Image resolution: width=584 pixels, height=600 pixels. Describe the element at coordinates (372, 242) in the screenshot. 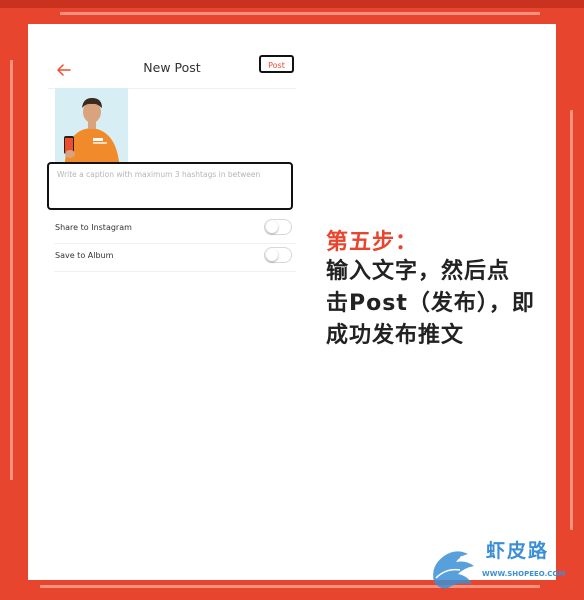

I see `step-title: 第五步：` at that location.